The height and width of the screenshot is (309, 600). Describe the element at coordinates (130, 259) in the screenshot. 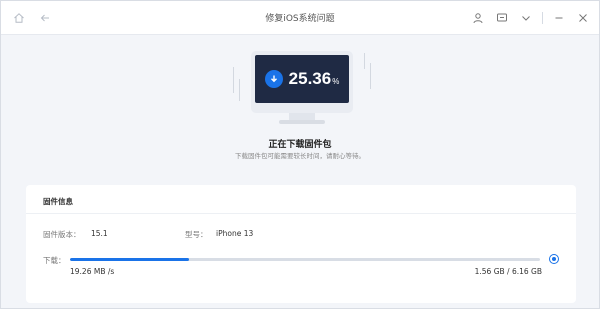

I see `download-progress-fill` at that location.